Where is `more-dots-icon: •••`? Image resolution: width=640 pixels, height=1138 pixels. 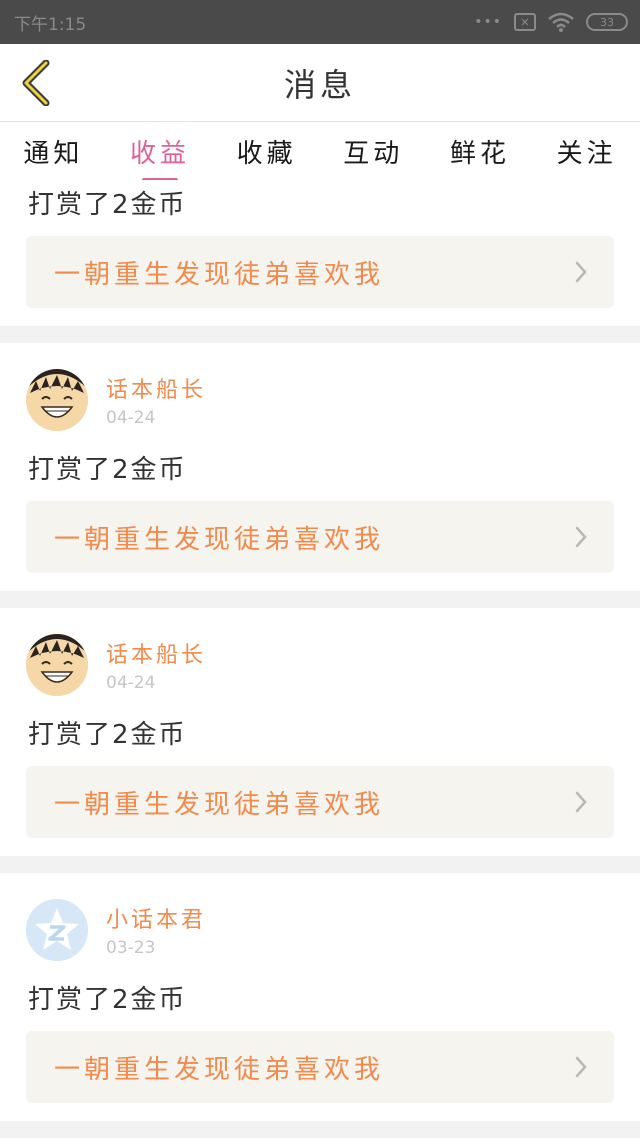
more-dots-icon: ••• is located at coordinates (488, 22).